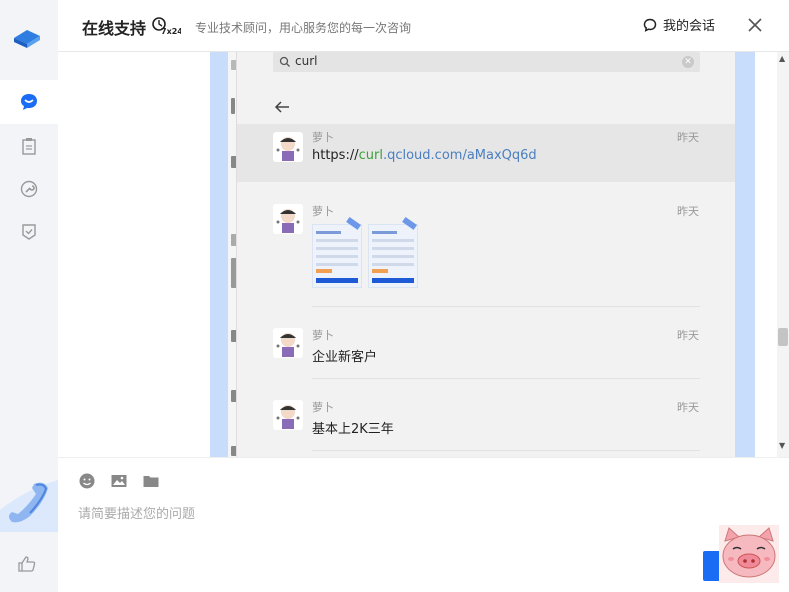 Image resolution: width=789 pixels, height=592 pixels. I want to click on nav-tools, so click(29, 189).